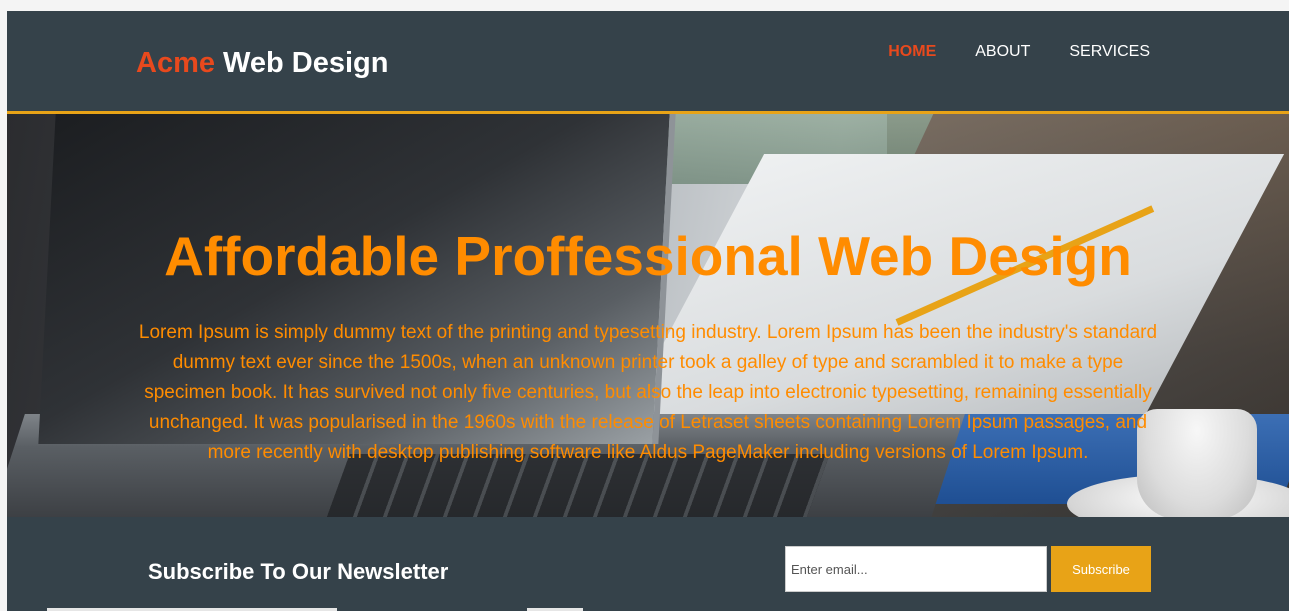 This screenshot has width=1289, height=611. What do you see at coordinates (1101, 569) in the screenshot?
I see `subscribe-button: Subscribe` at bounding box center [1101, 569].